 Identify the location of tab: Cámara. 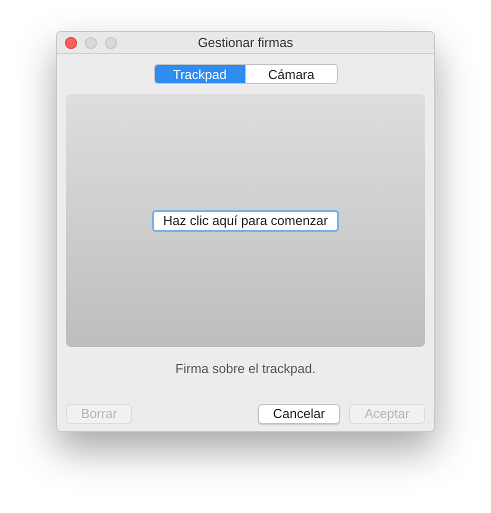
(290, 74).